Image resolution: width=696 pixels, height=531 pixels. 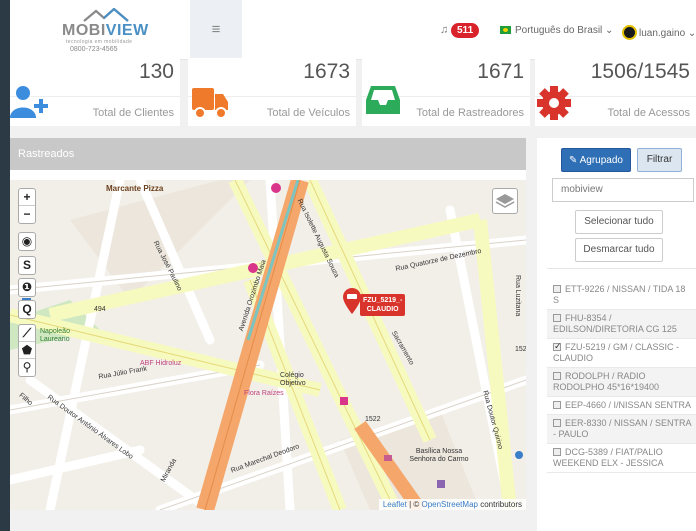 I want to click on osm-link: OpenStreetMap, so click(x=449, y=504).